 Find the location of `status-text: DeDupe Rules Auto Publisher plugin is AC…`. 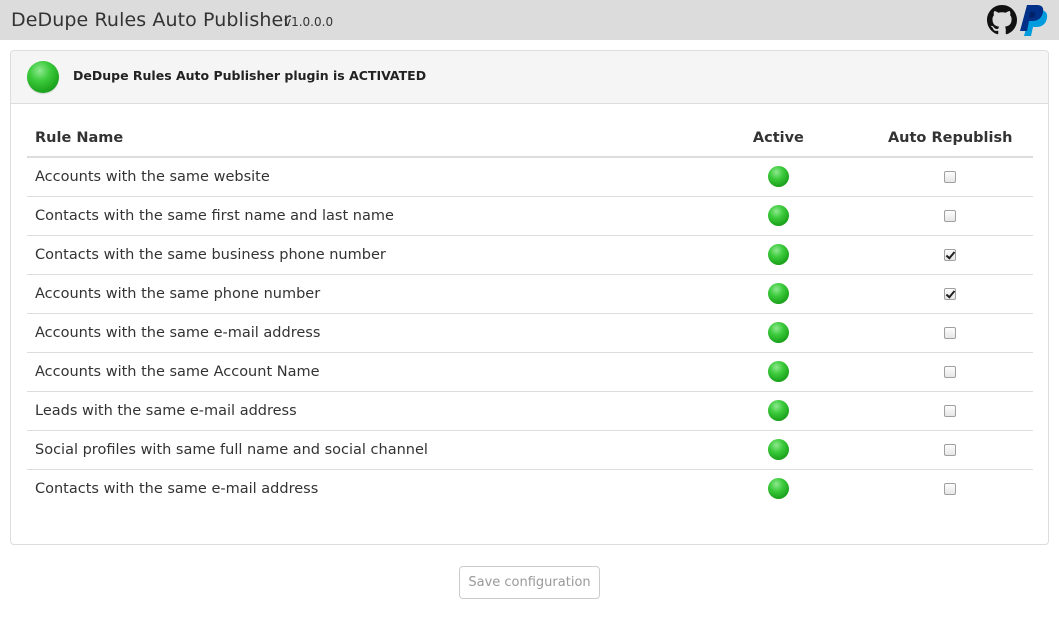

status-text: DeDupe Rules Auto Publisher plugin is AC… is located at coordinates (250, 75).